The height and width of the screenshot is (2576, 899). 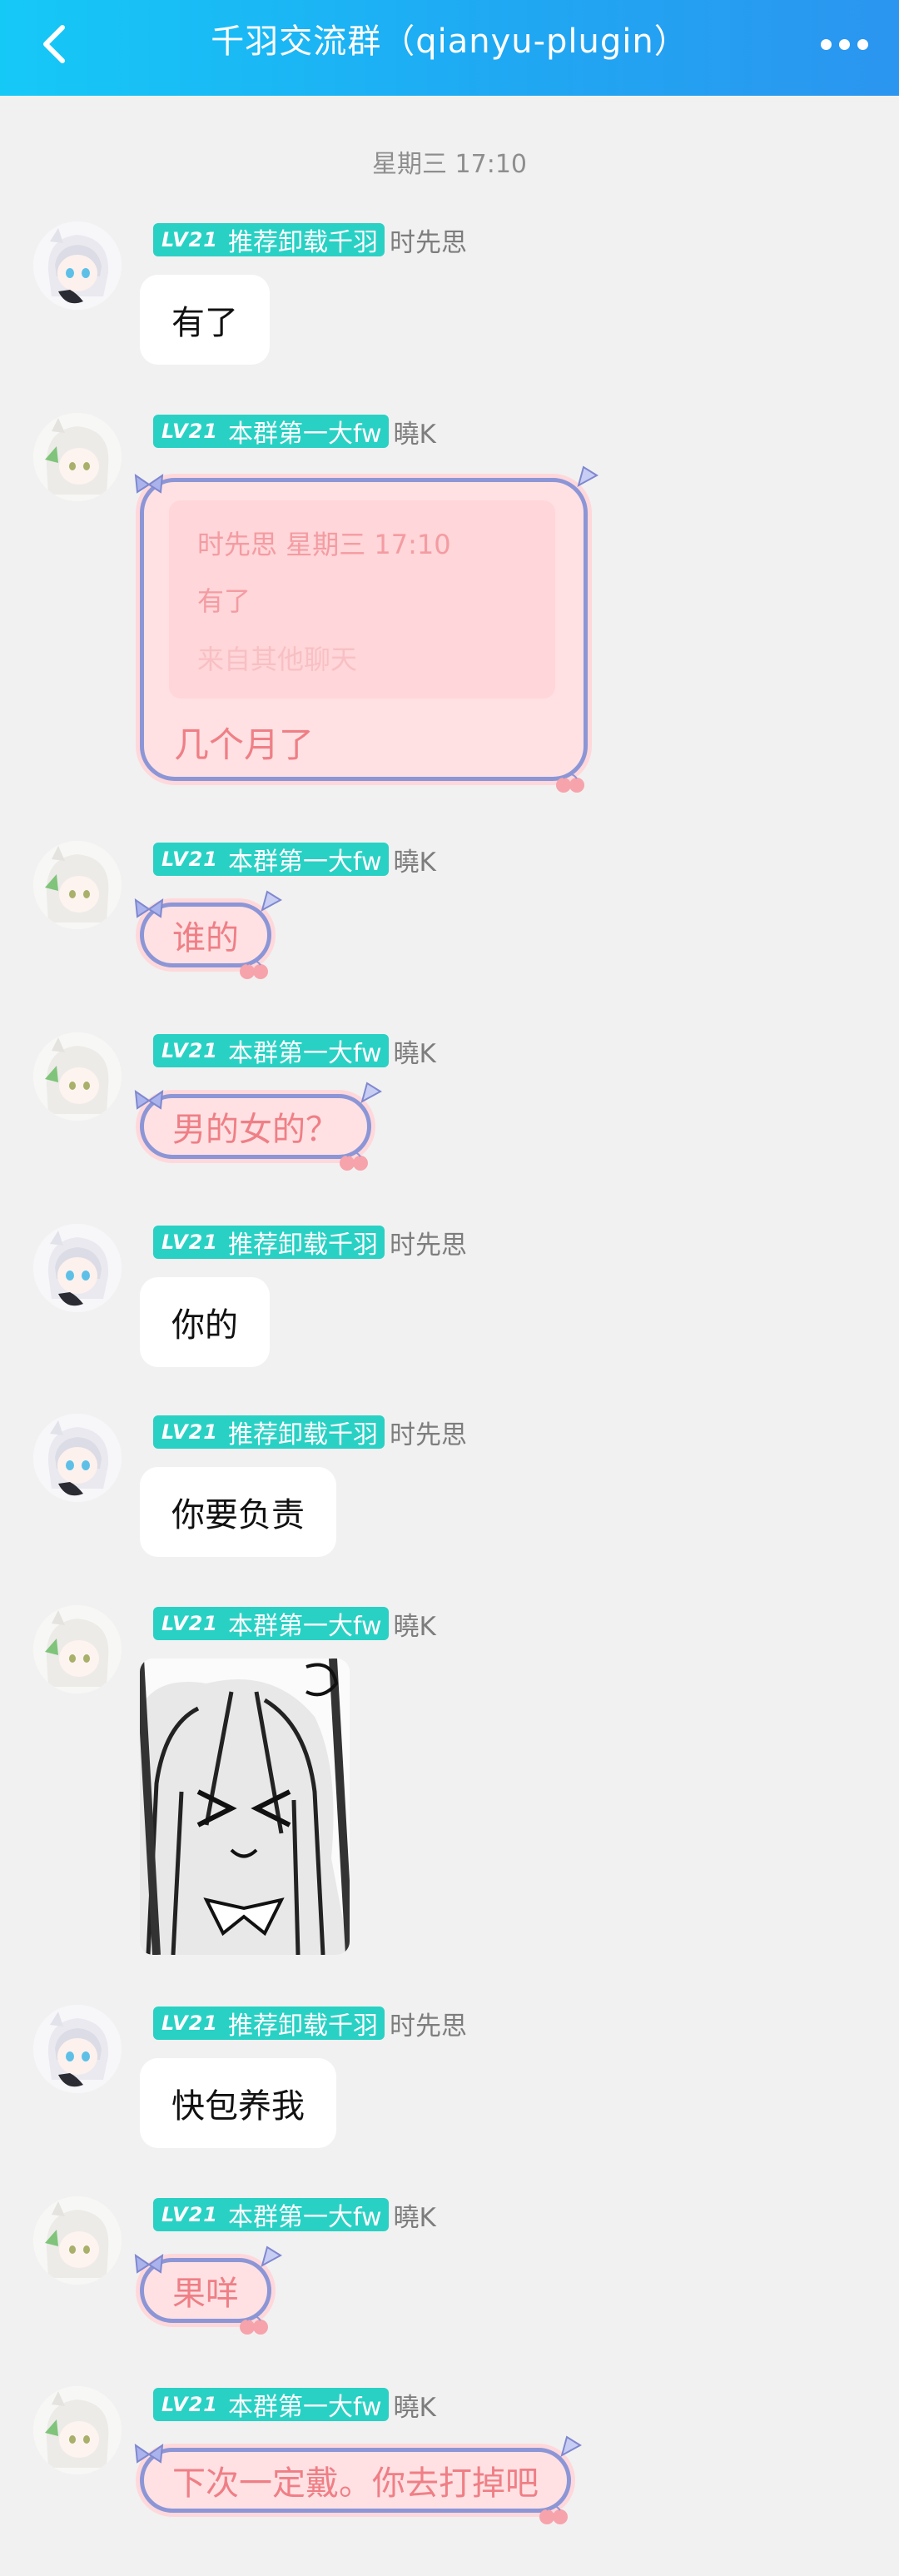 What do you see at coordinates (449, 2080) in the screenshot?
I see `message-item: LV21 推荐卸载千羽 时先思 快包养我` at bounding box center [449, 2080].